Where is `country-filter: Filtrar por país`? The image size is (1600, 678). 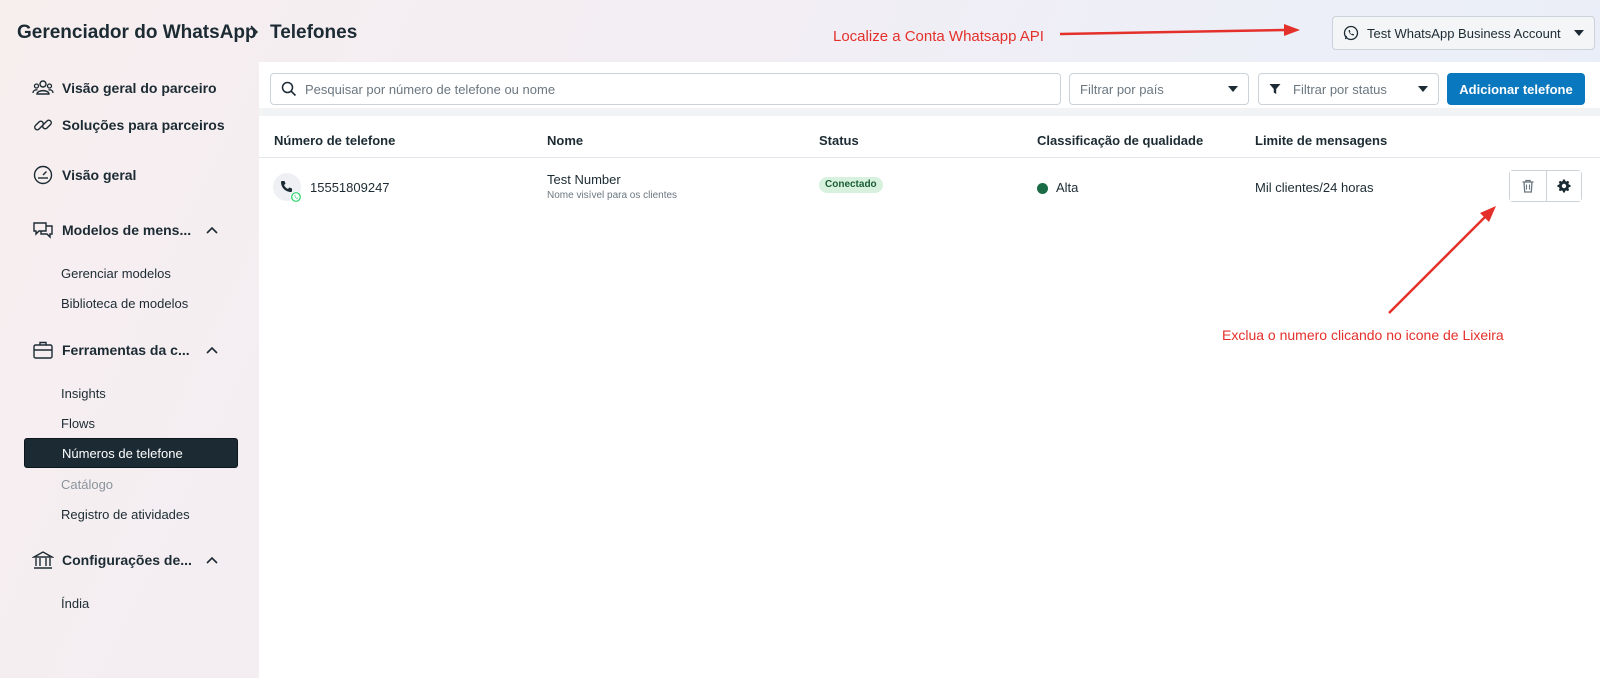 country-filter: Filtrar por país is located at coordinates (1159, 89).